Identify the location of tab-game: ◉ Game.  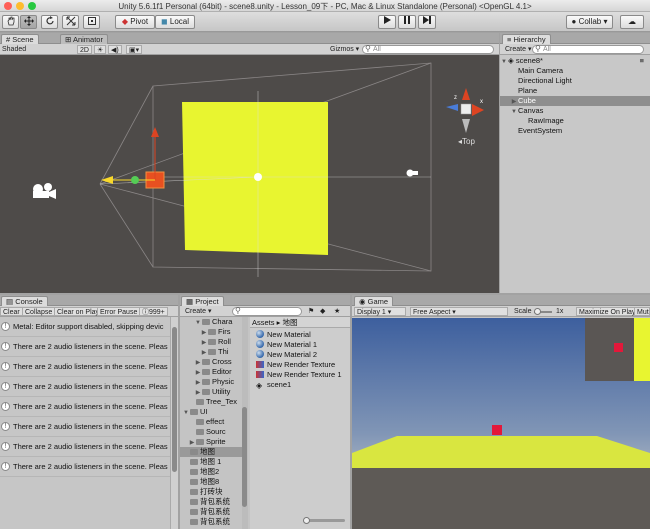
(374, 301).